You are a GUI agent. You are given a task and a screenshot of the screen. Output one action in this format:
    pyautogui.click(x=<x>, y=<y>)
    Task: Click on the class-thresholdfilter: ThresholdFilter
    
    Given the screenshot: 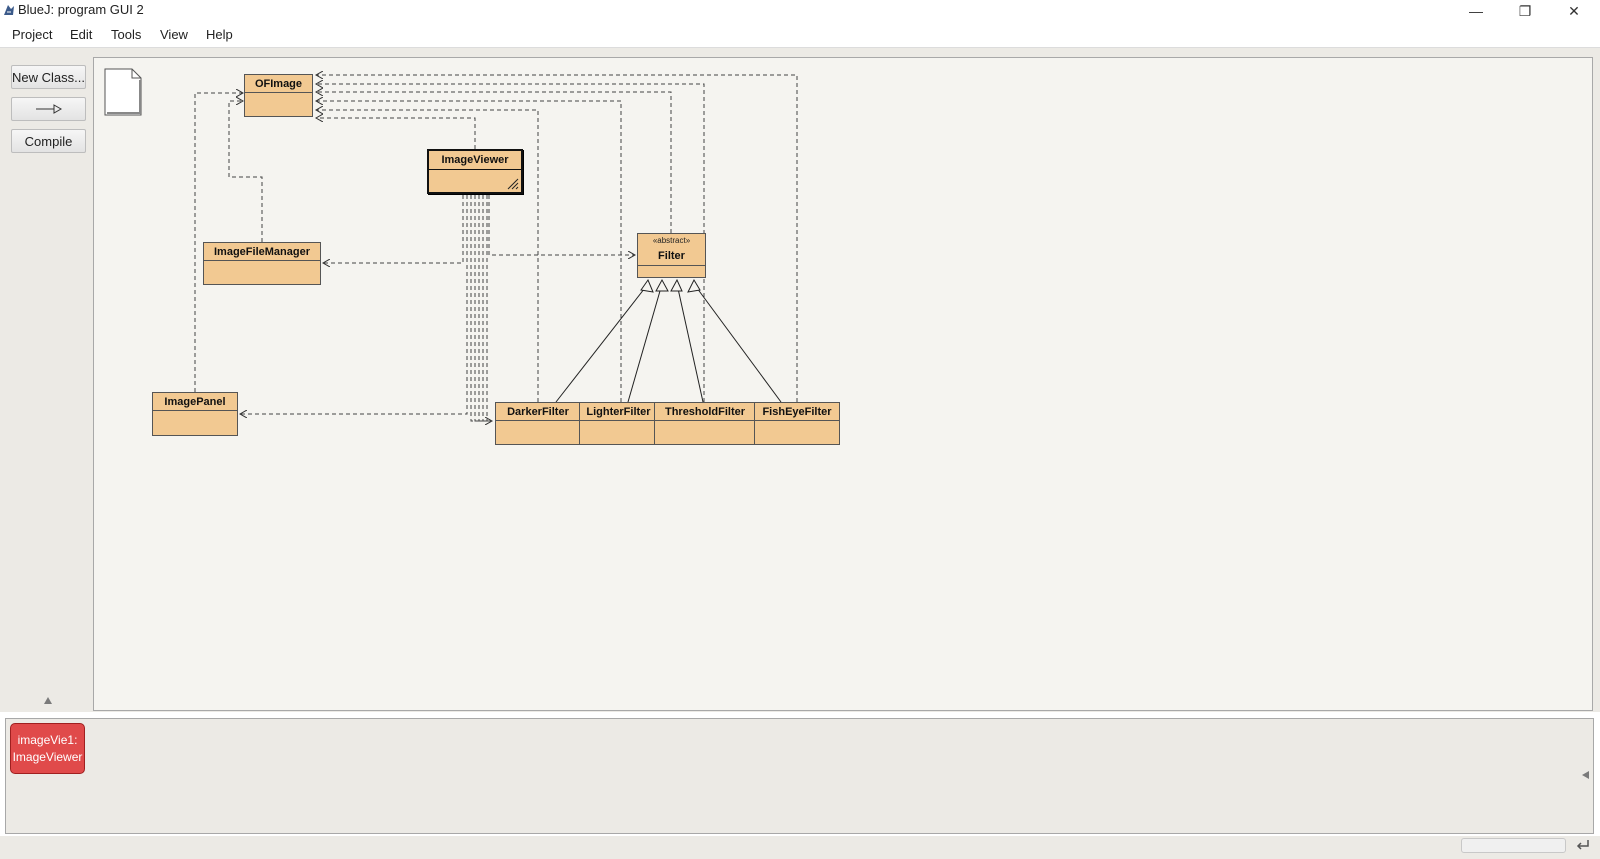 What is the action you would take?
    pyautogui.click(x=705, y=423)
    